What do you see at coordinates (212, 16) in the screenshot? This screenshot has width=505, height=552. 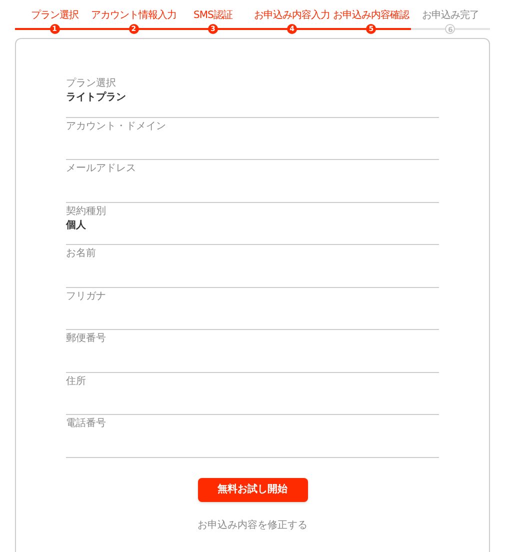 I see `step-label: SMS認証` at bounding box center [212, 16].